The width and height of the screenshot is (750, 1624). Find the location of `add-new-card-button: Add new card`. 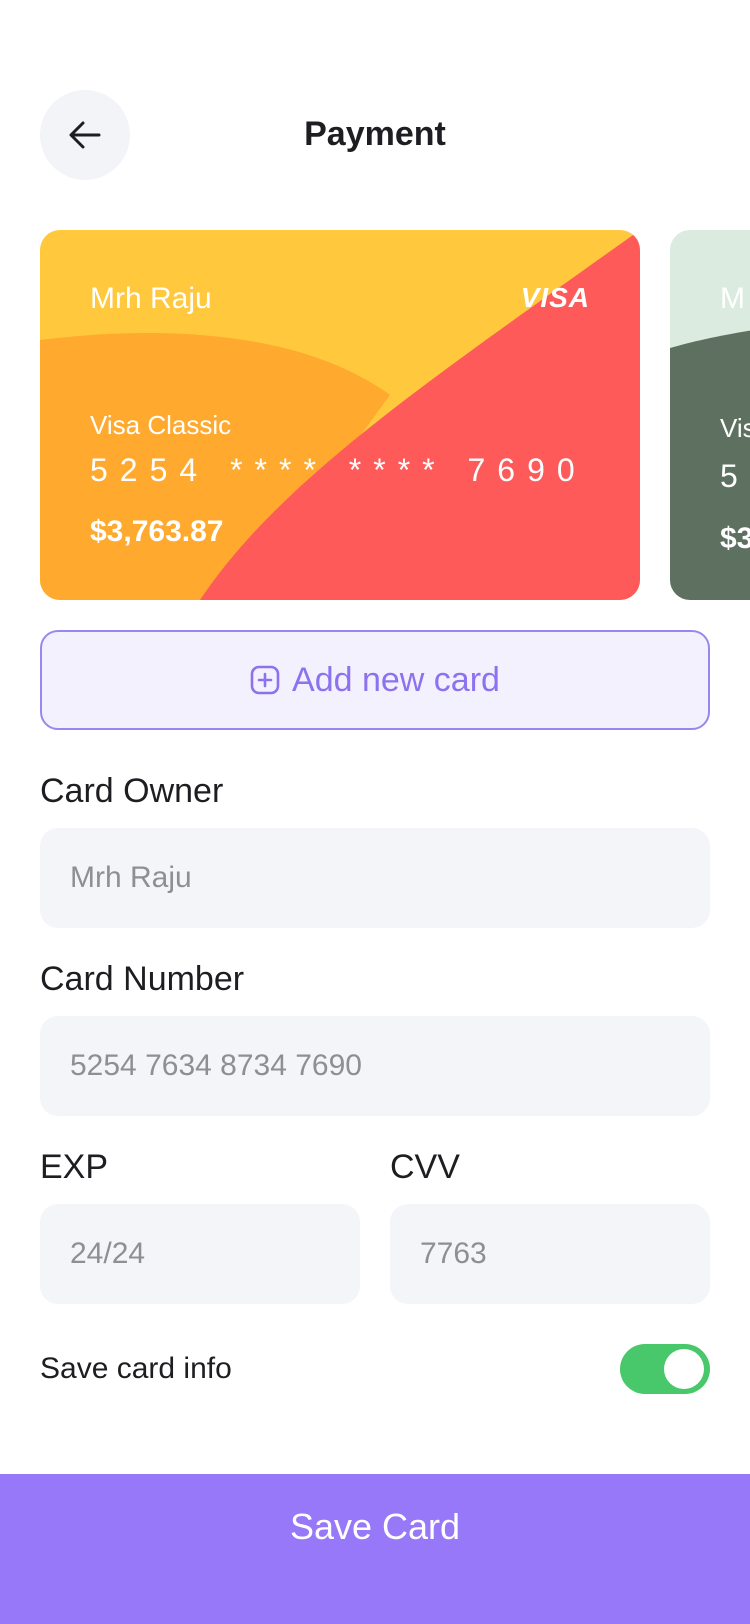

add-new-card-button: Add new card is located at coordinates (375, 680).